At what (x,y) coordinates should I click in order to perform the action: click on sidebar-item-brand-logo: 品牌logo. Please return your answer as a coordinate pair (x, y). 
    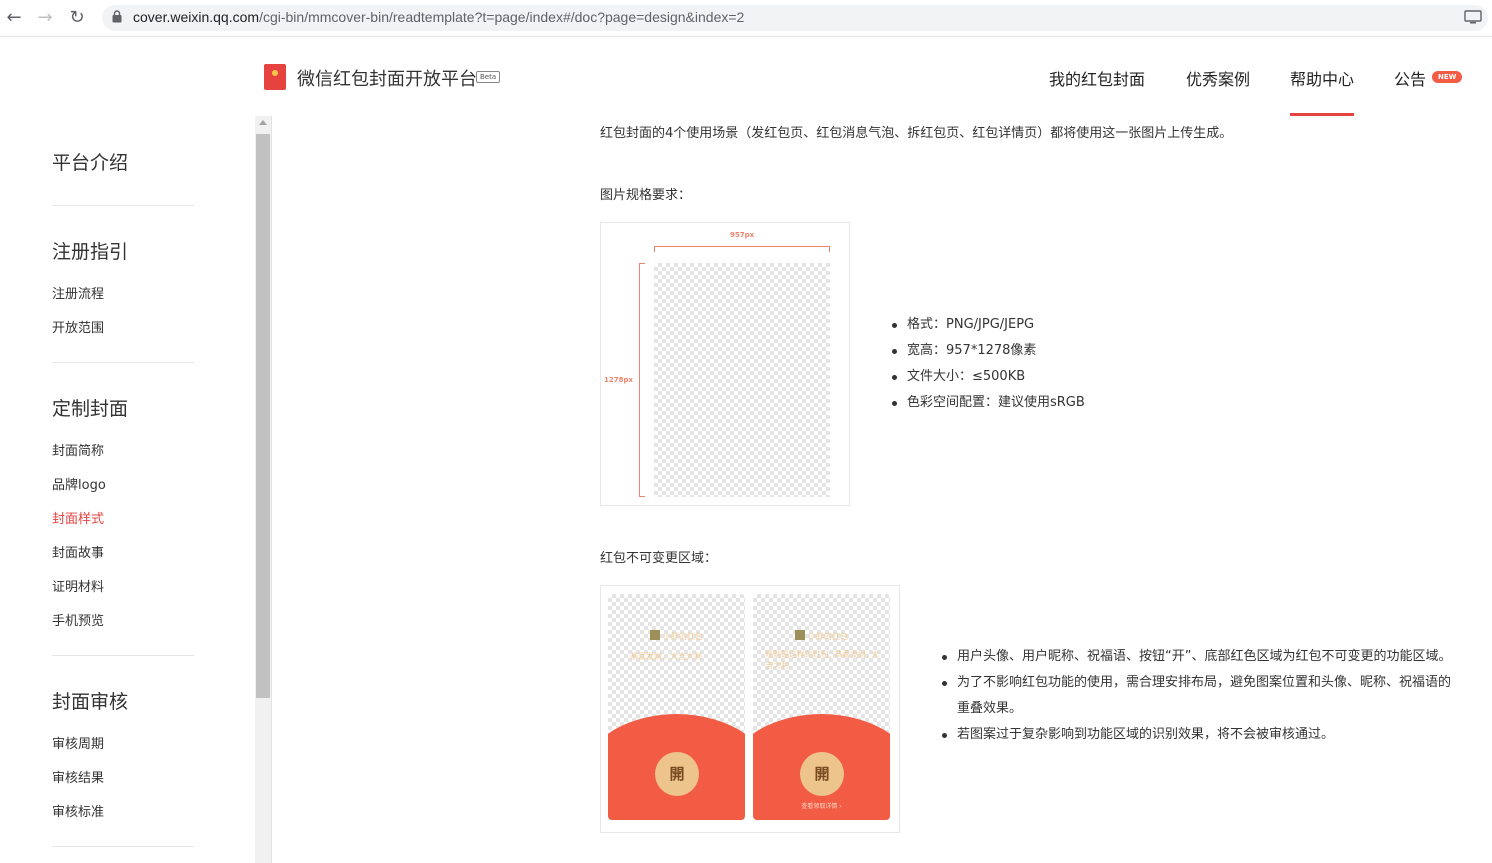
    Looking at the image, I should click on (79, 483).